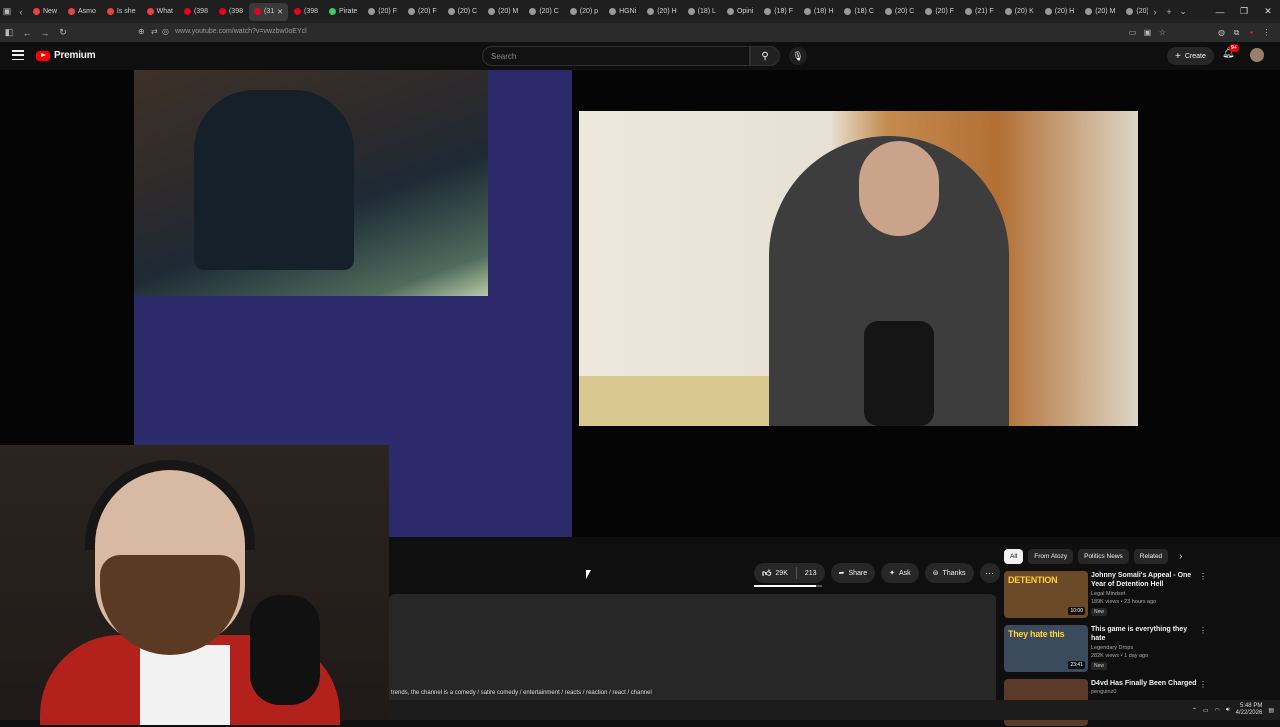  I want to click on share-button: ➦ Share, so click(853, 573).